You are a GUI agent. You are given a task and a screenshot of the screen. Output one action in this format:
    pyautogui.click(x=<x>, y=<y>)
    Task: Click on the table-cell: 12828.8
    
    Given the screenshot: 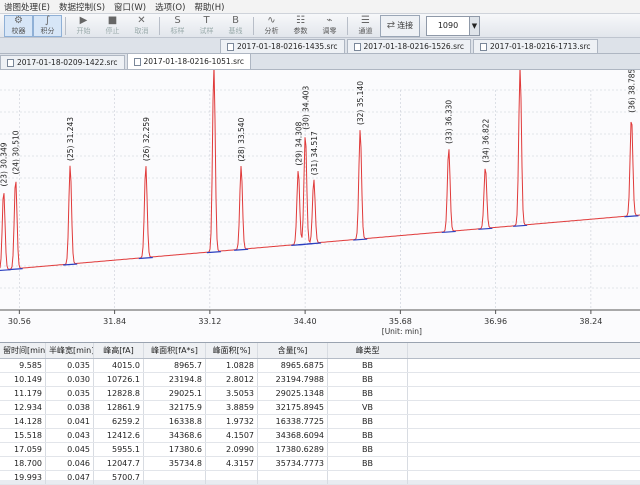 What is the action you would take?
    pyautogui.click(x=119, y=393)
    